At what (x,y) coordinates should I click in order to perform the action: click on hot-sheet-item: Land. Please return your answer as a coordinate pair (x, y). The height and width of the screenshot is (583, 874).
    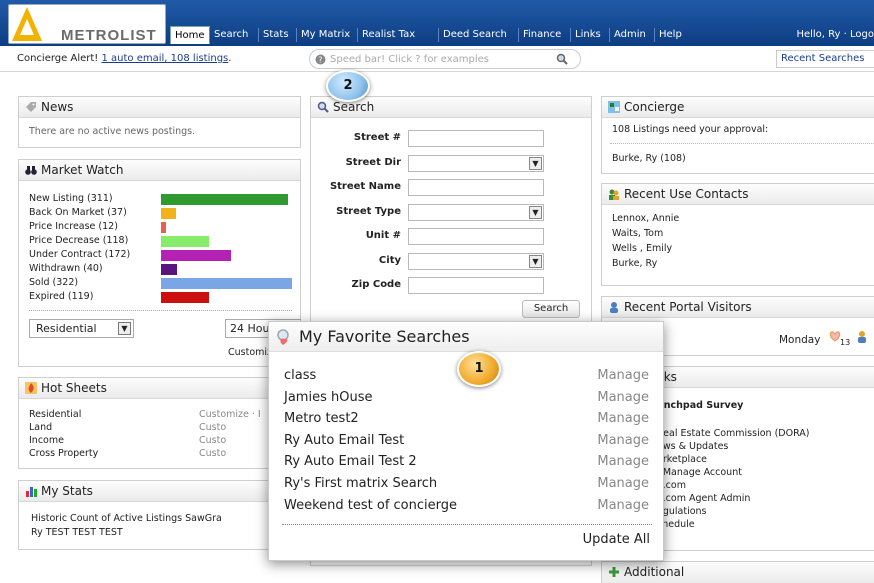
    Looking at the image, I should click on (40, 427).